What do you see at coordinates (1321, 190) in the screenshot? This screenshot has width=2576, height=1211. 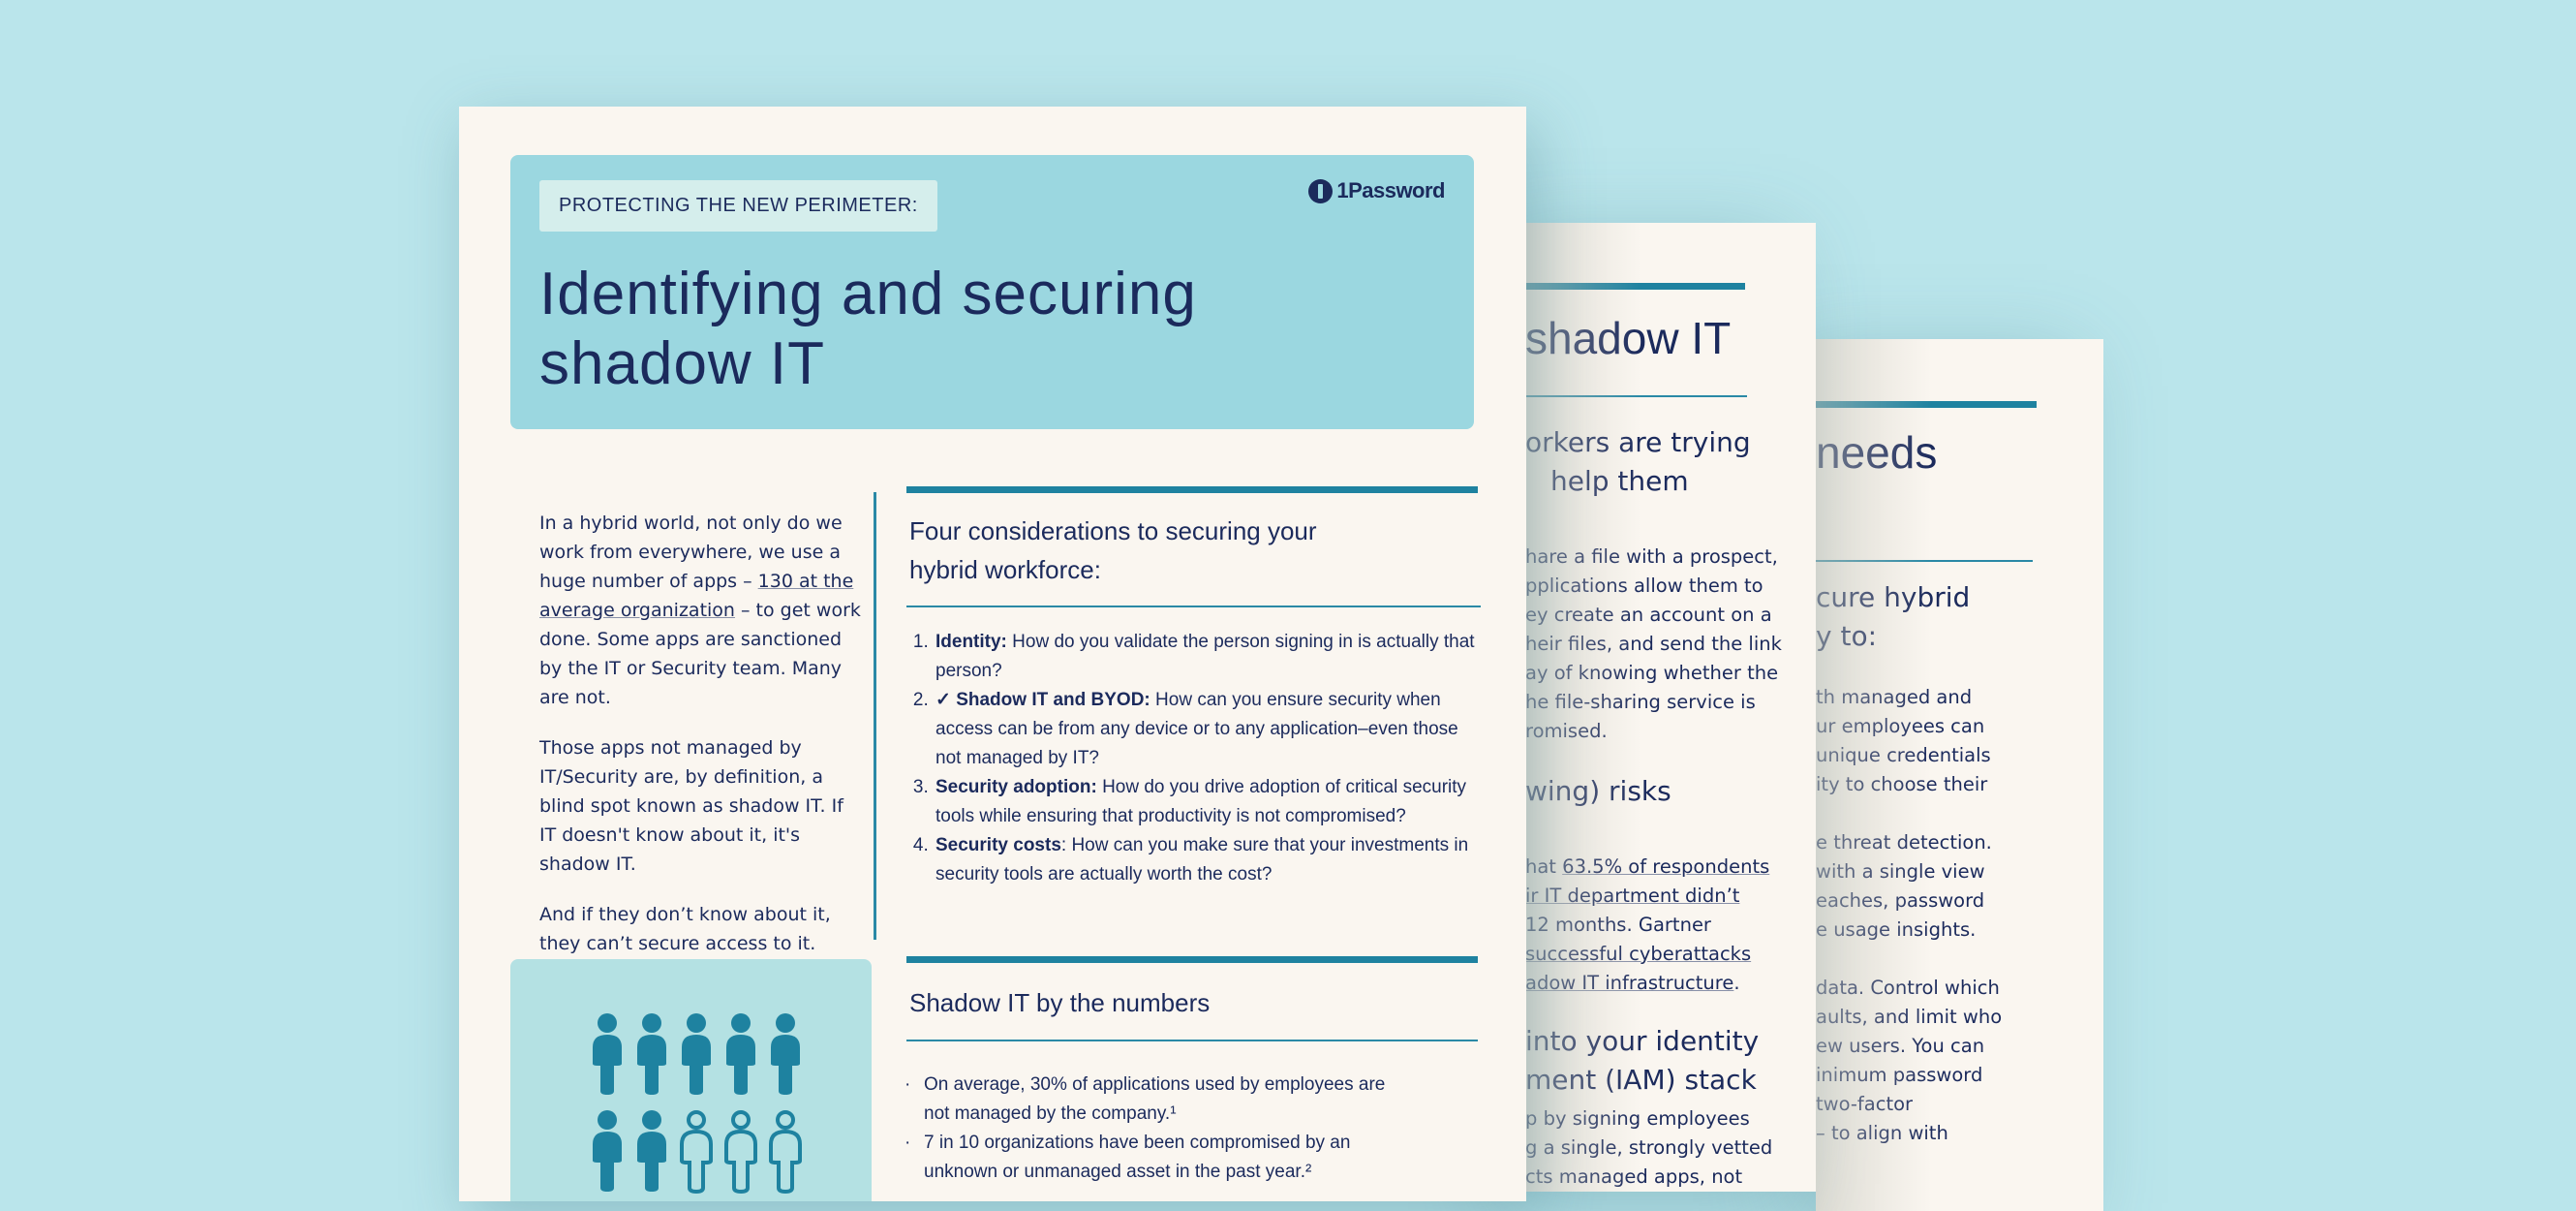 I see `1password-keyhole-icon` at bounding box center [1321, 190].